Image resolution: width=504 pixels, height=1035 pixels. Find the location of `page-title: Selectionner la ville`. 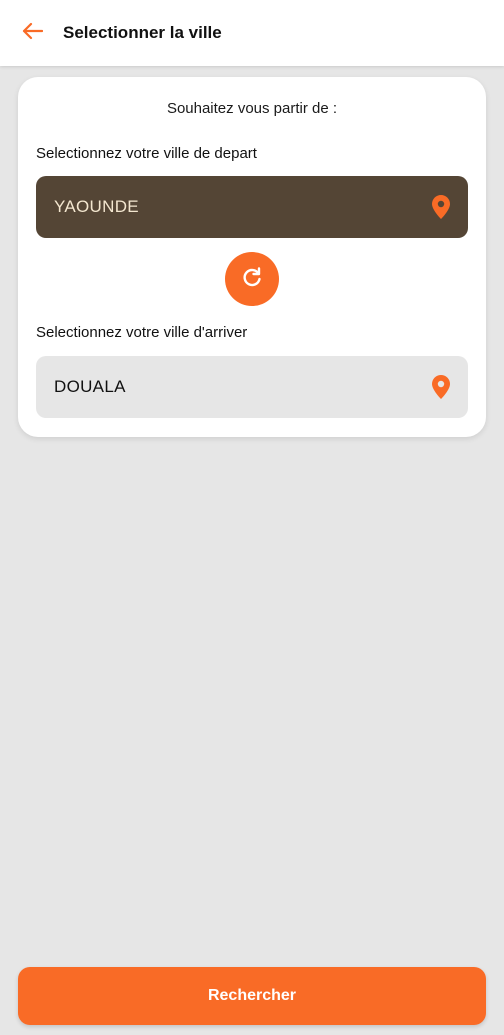

page-title: Selectionner la ville is located at coordinates (142, 32).